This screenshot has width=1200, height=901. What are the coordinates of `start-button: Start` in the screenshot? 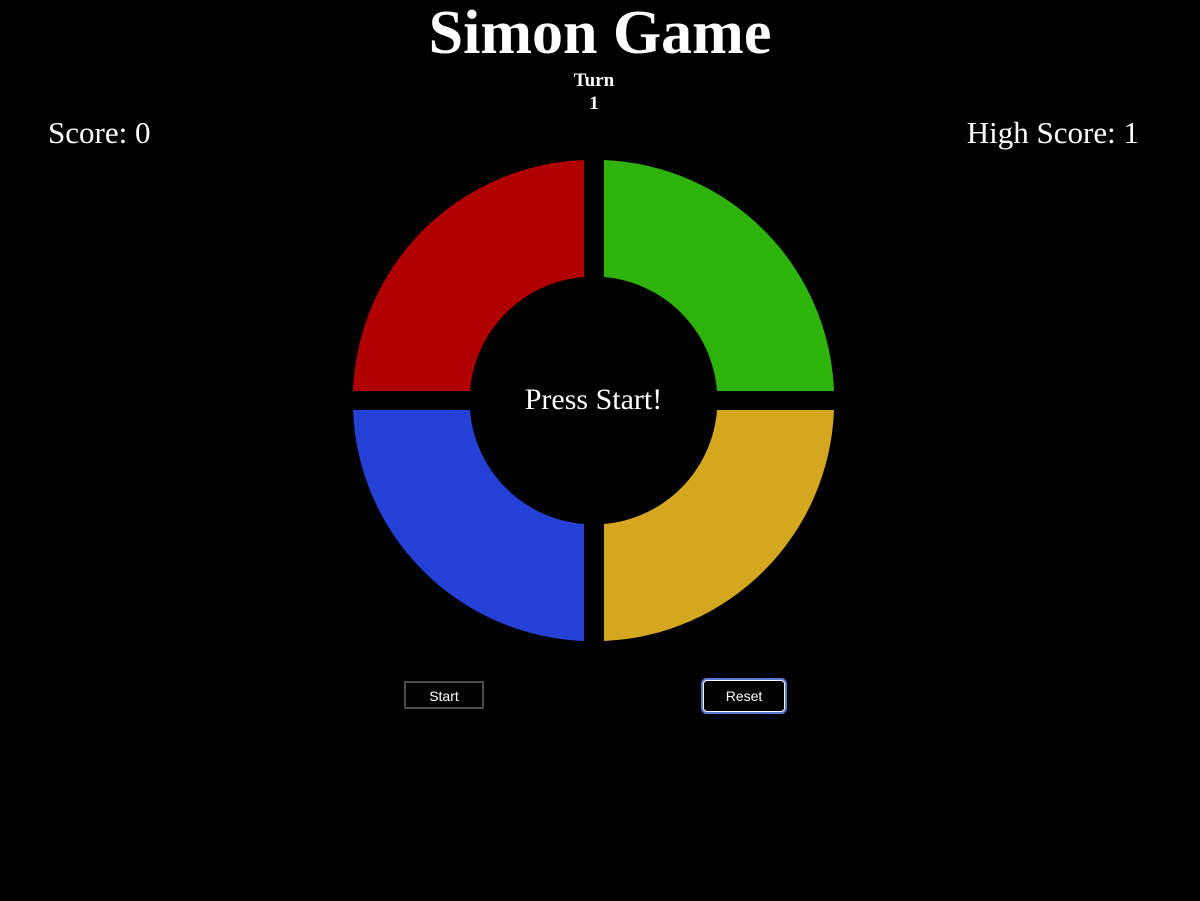 It's located at (444, 695).